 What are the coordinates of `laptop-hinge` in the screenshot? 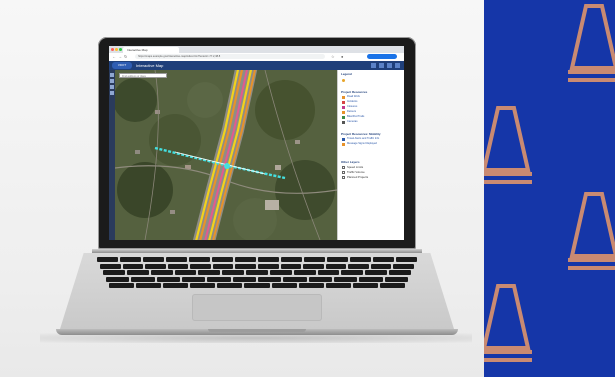 It's located at (257, 251).